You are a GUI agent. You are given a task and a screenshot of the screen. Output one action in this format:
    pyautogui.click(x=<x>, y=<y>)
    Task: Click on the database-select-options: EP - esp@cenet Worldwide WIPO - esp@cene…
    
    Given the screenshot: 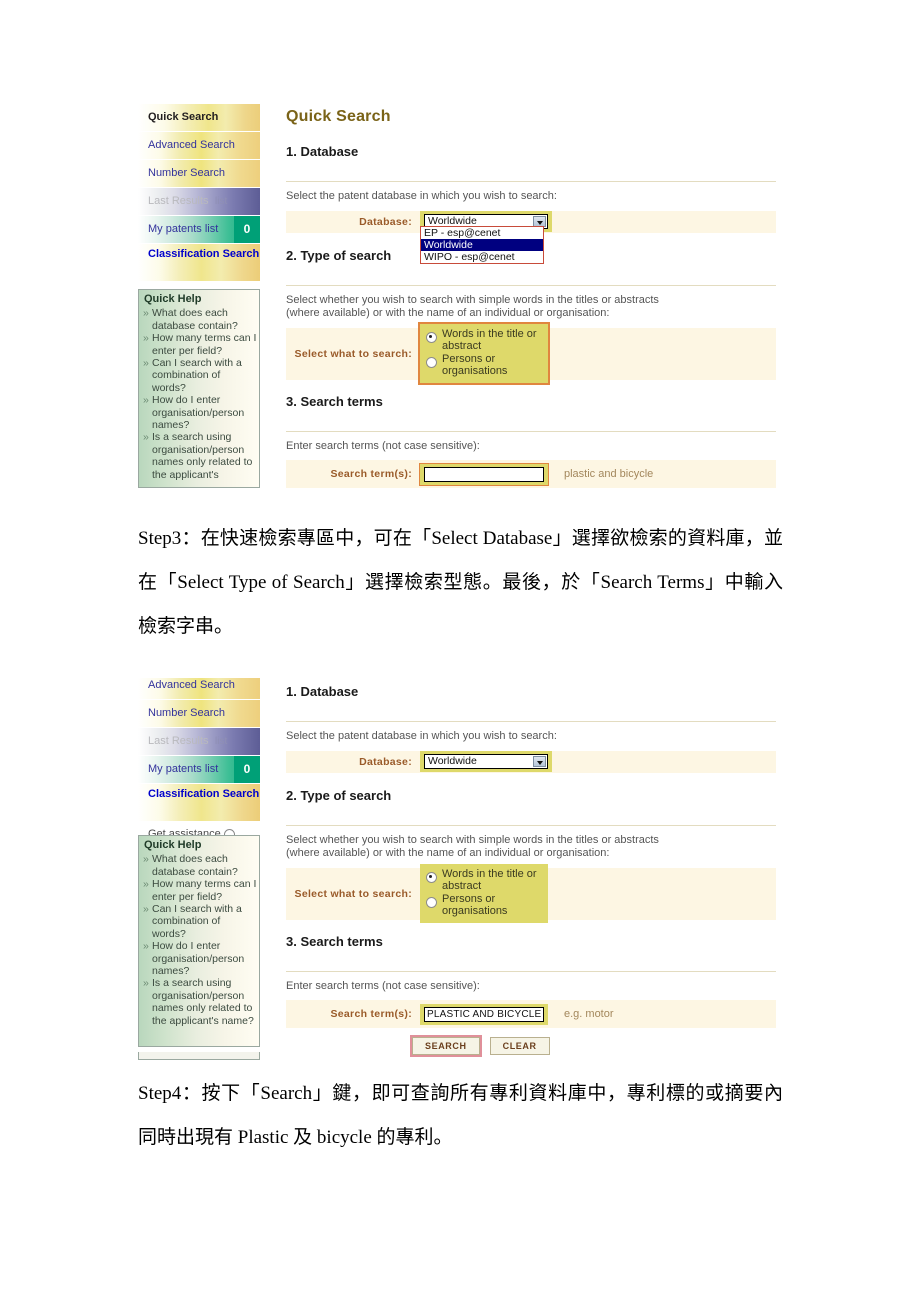 What is the action you would take?
    pyautogui.click(x=482, y=245)
    